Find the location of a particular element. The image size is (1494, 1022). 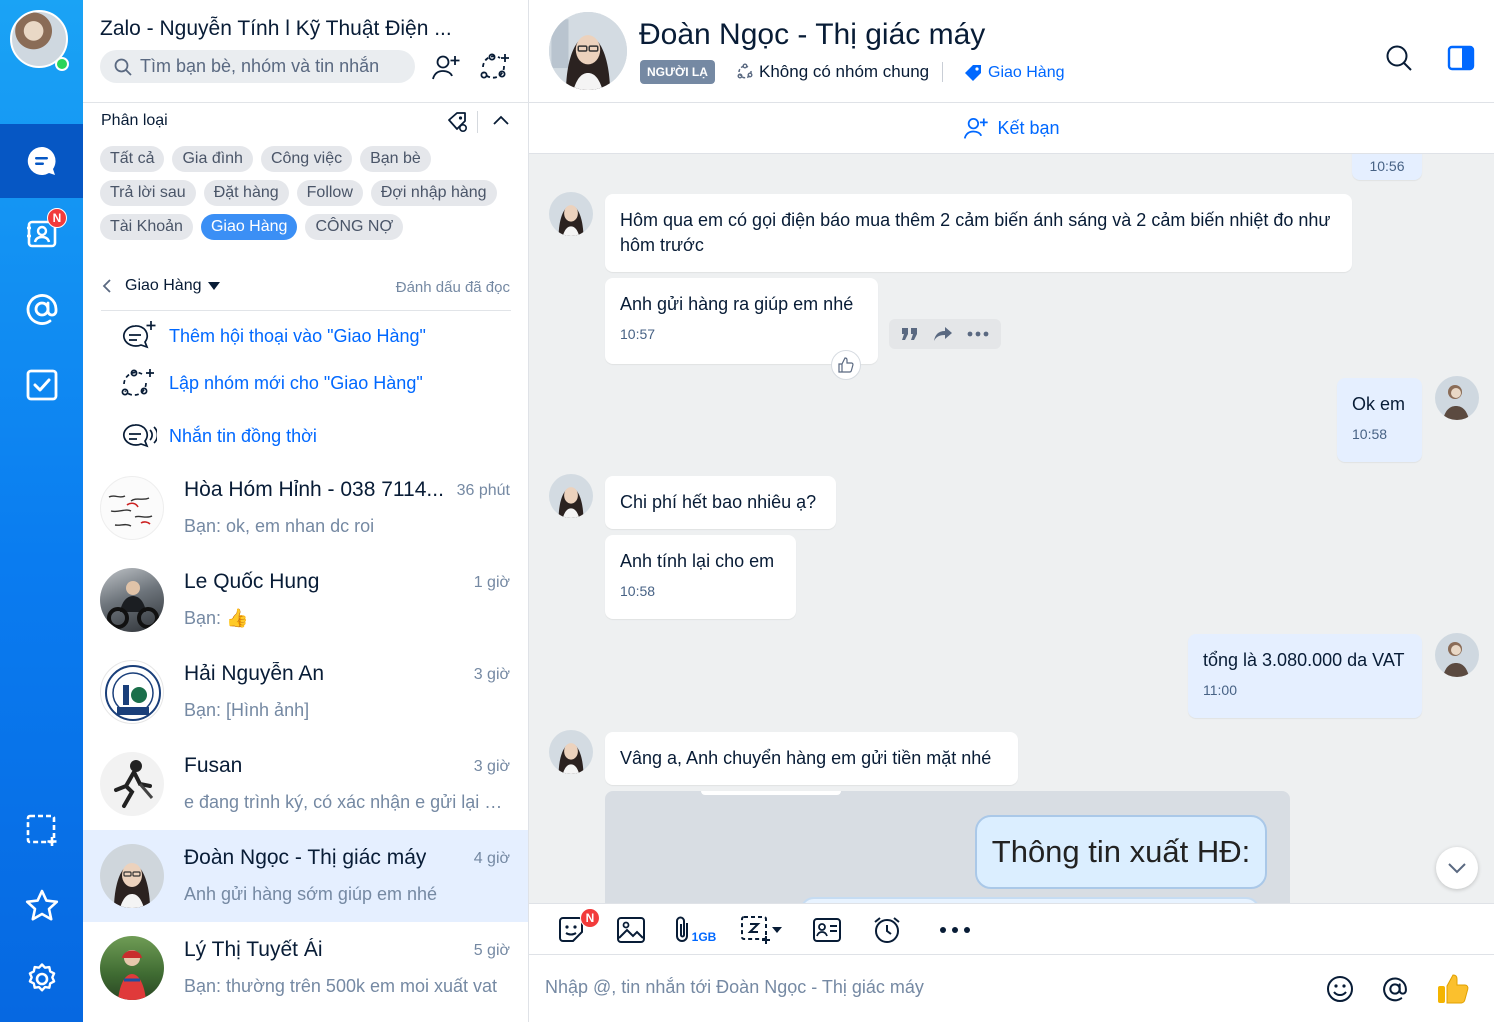

common-groups-label: Không có nhóm chung is located at coordinates (844, 71).